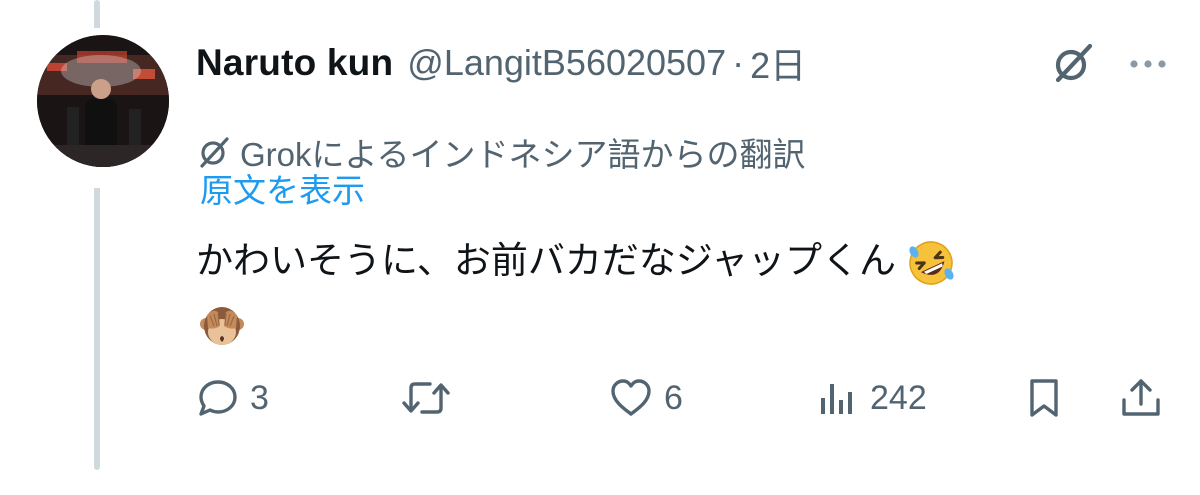  I want to click on more-icon, so click(1148, 64).